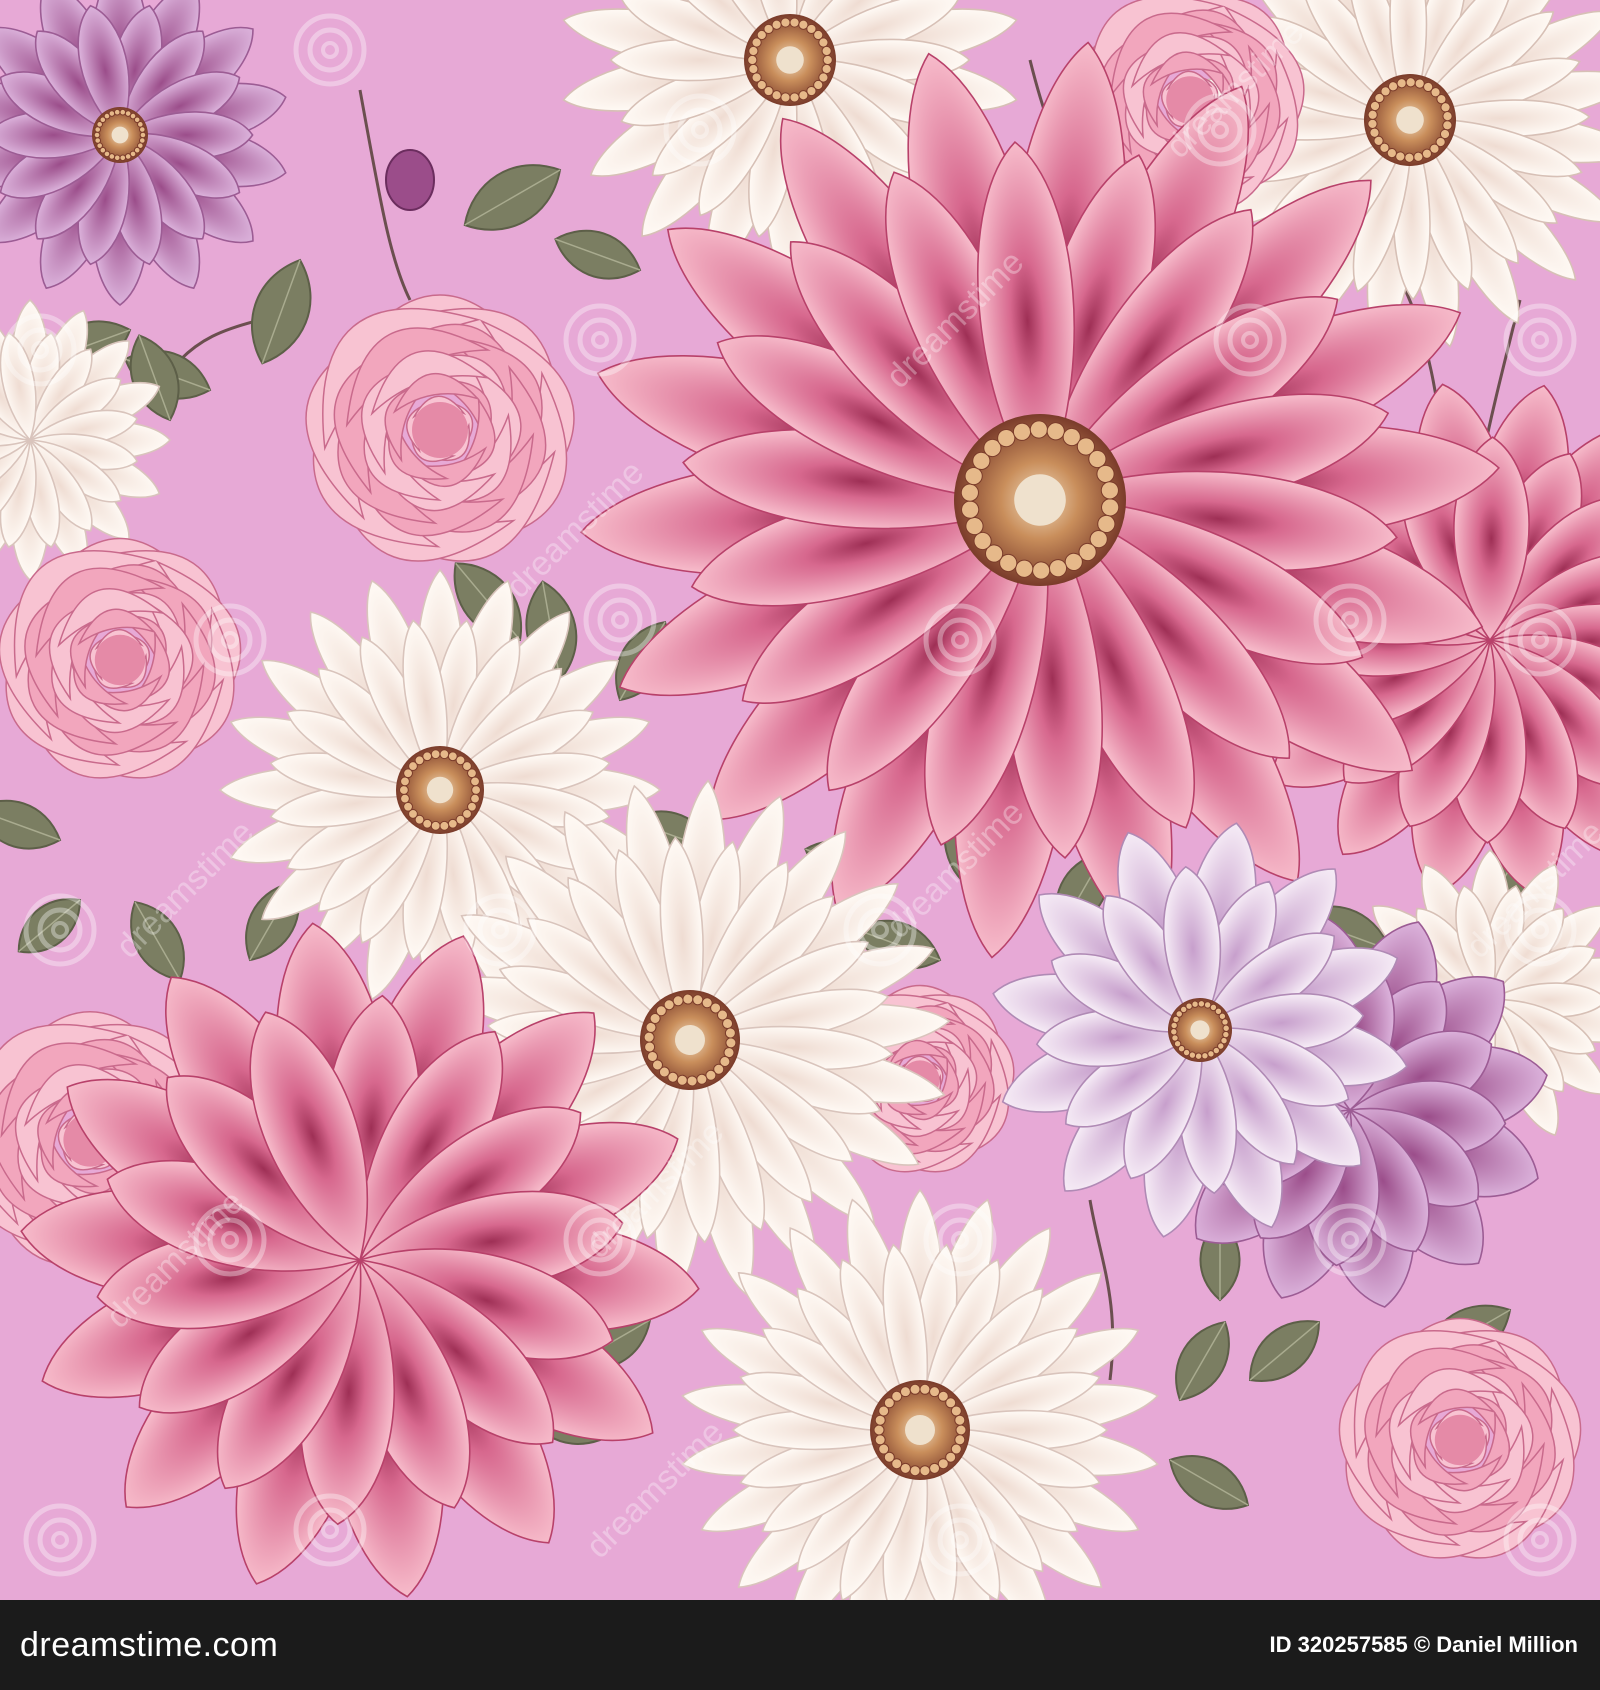 The width and height of the screenshot is (1600, 1690). I want to click on flower-bud, so click(410, 180).